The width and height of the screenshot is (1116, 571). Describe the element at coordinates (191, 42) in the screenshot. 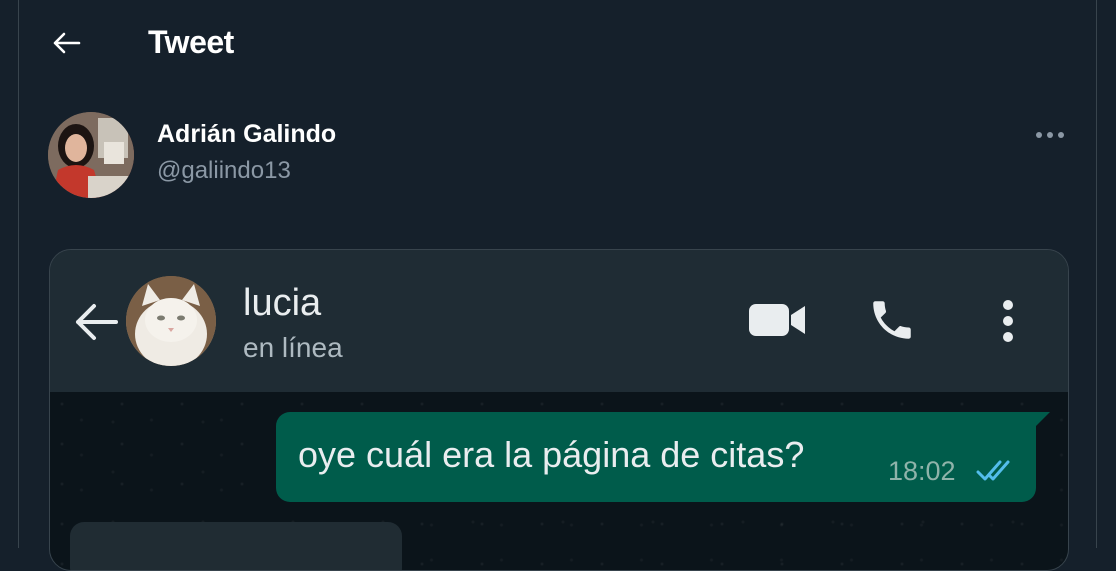

I see `page-title: Tweet` at that location.